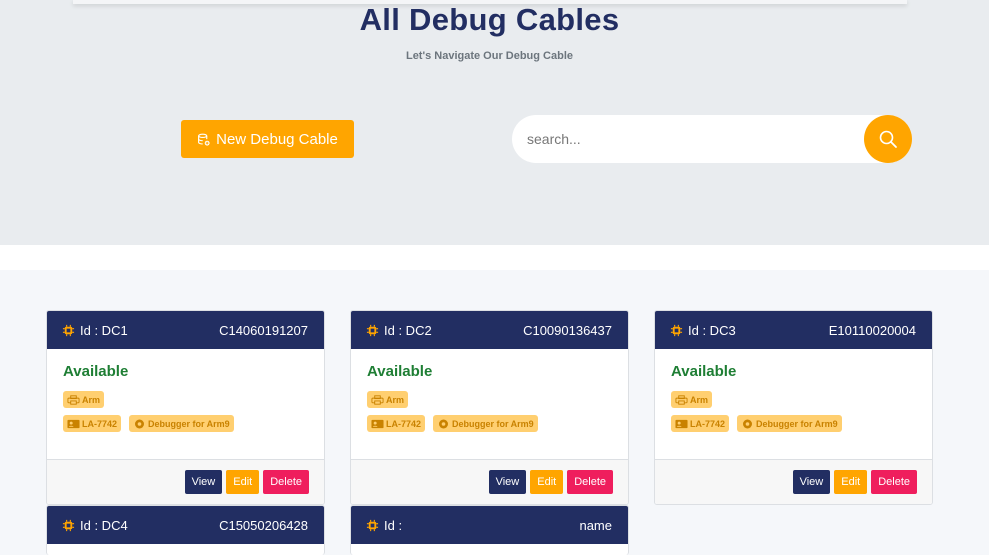 This screenshot has width=989, height=555. Describe the element at coordinates (489, 330) in the screenshot. I see `card-header: Id : DC2 C10090136437` at that location.